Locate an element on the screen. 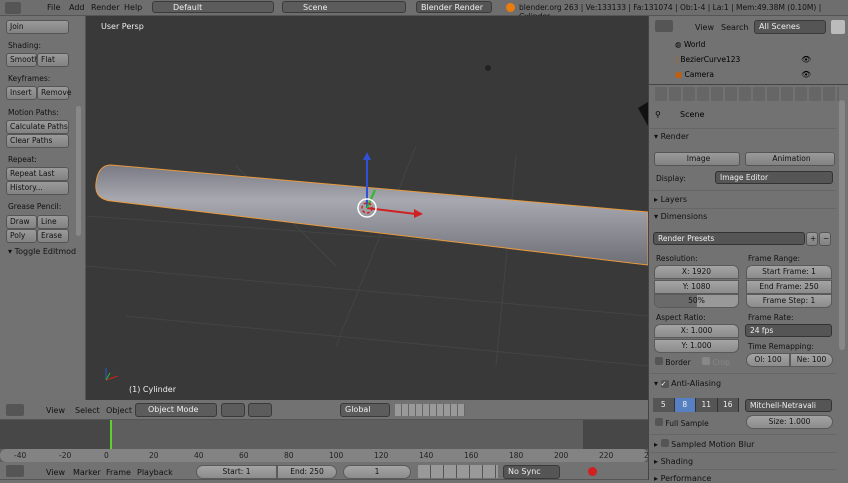 Image resolution: width=848 pixels, height=483 pixels. end-frame-field: End: 250 is located at coordinates (307, 472).